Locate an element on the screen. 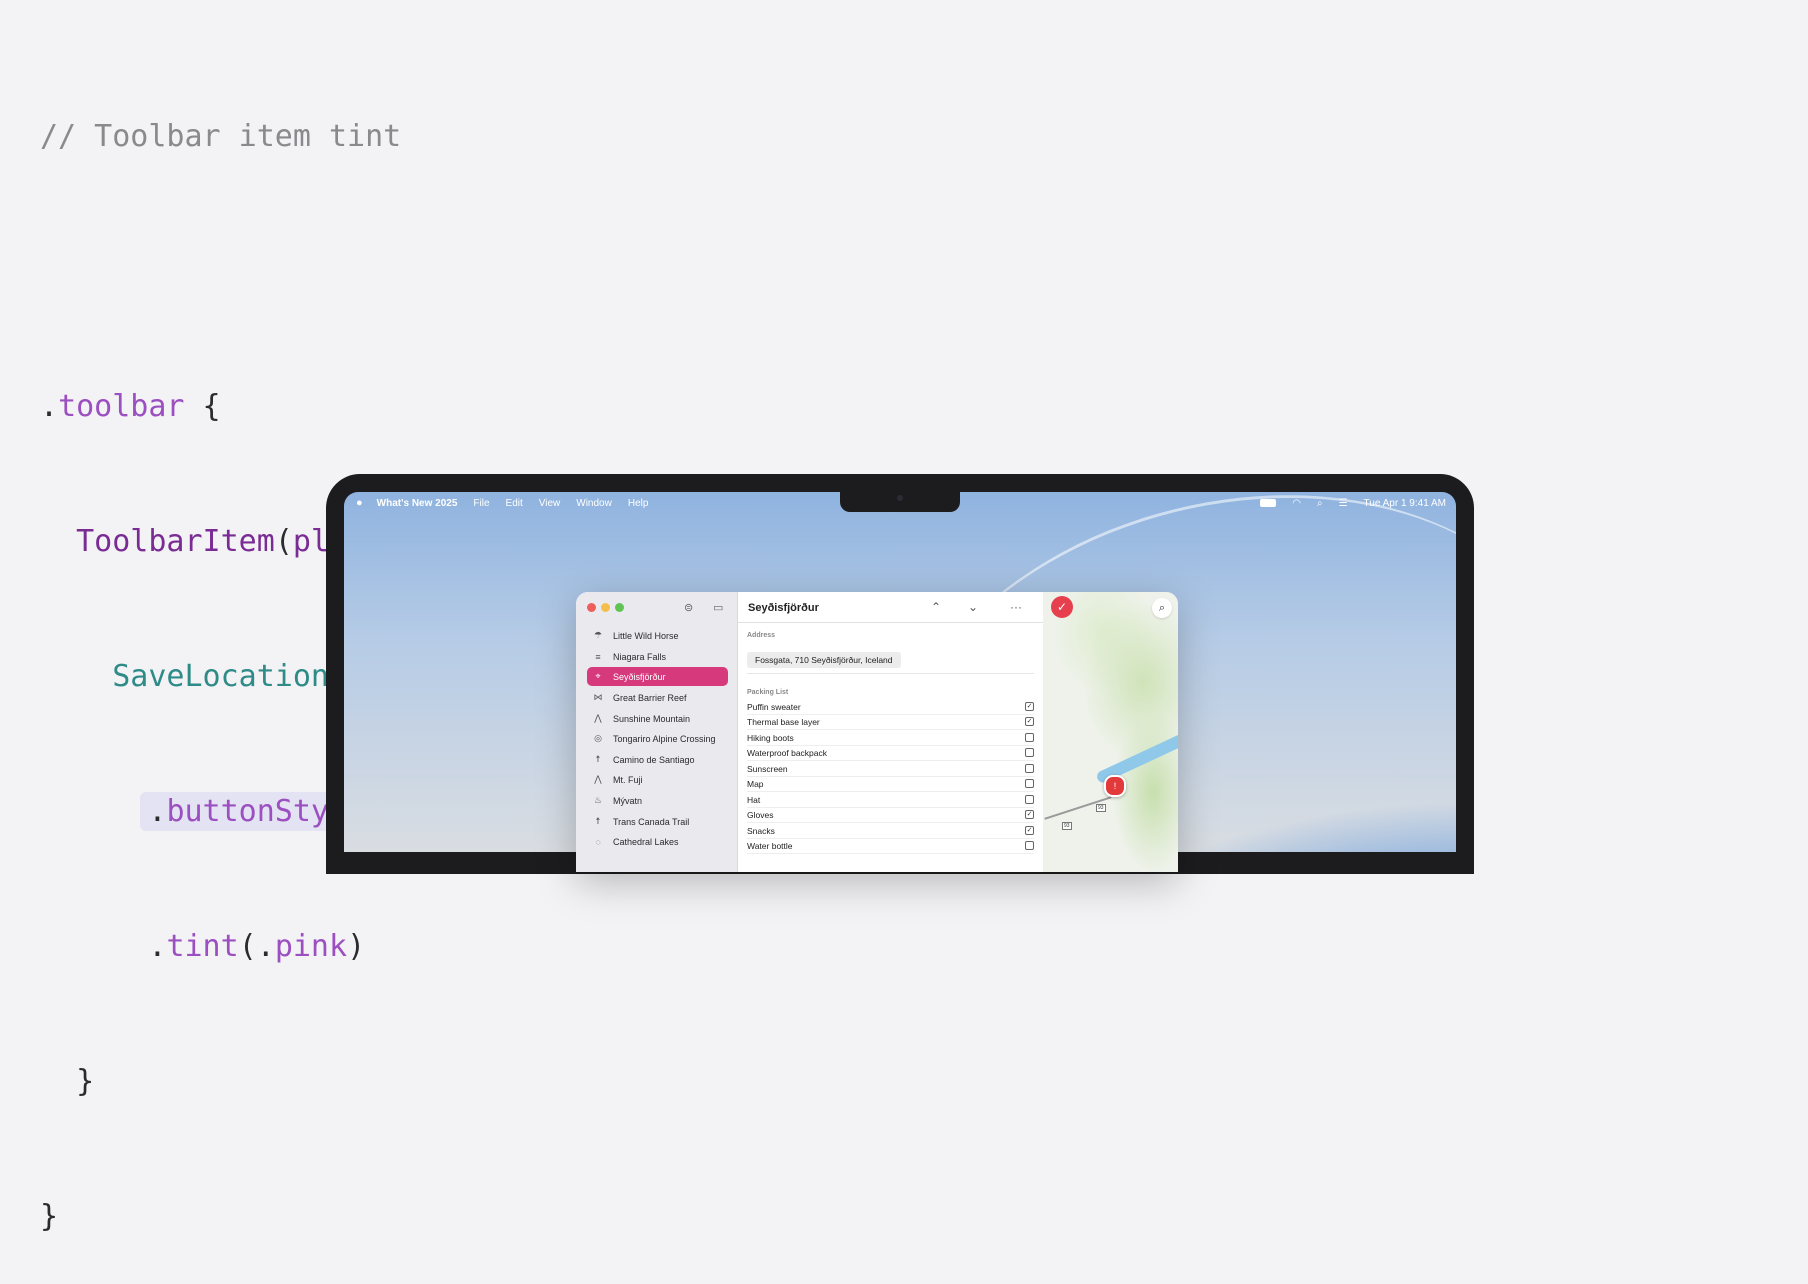  sidebar-item-myvatn: ♨ Mývatn is located at coordinates (657, 800).